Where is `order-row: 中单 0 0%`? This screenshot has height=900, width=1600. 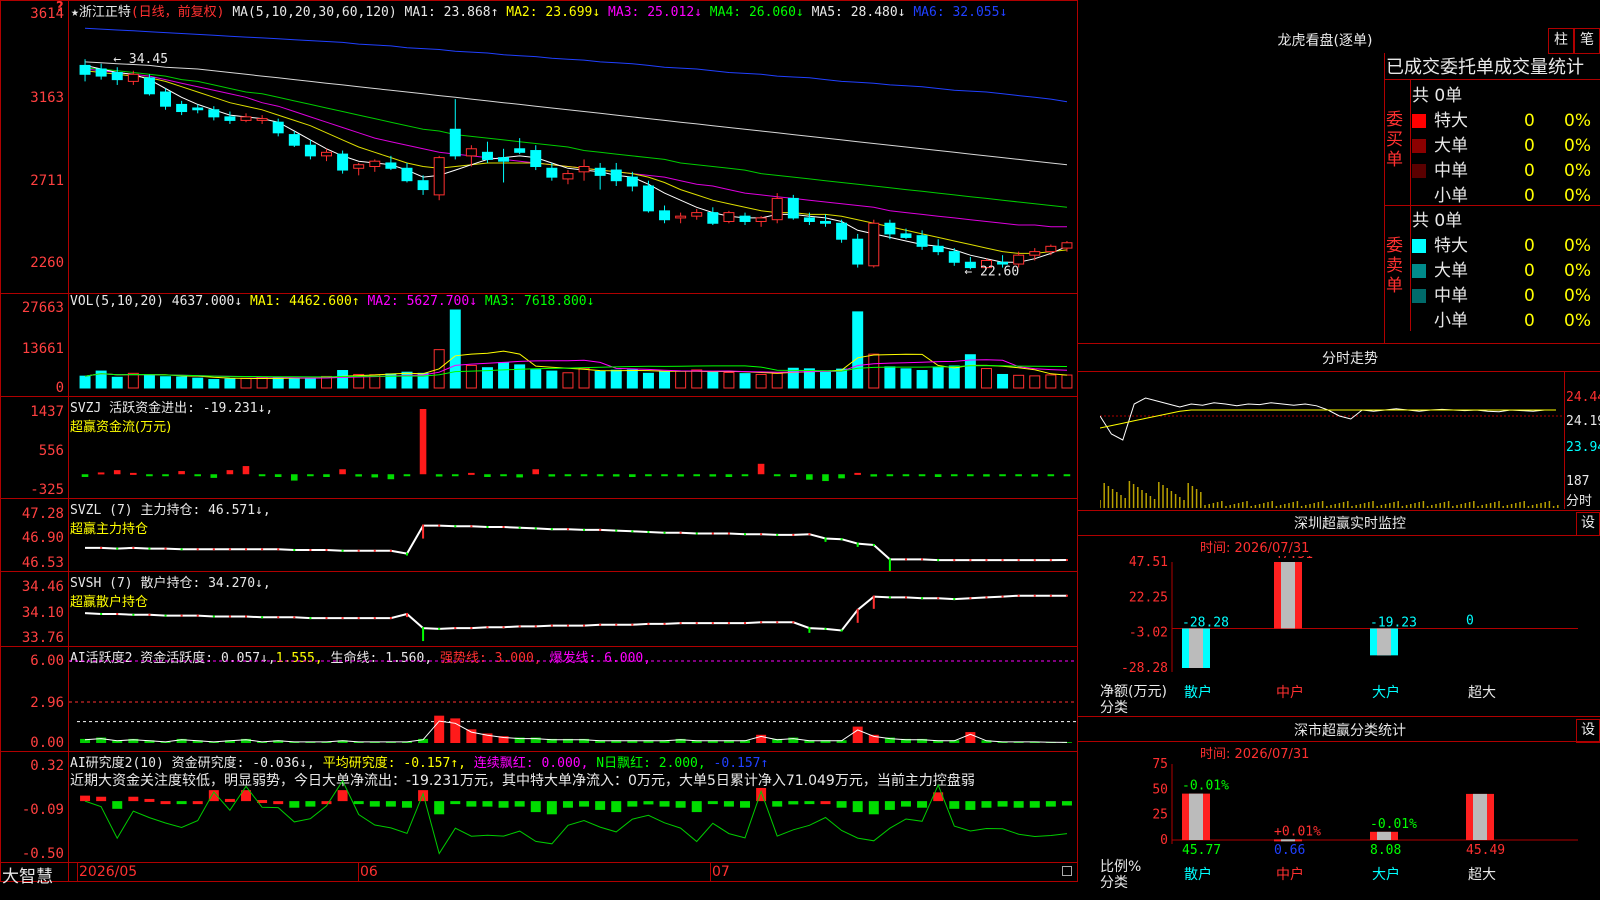 order-row: 中单 0 0% is located at coordinates (1501, 293).